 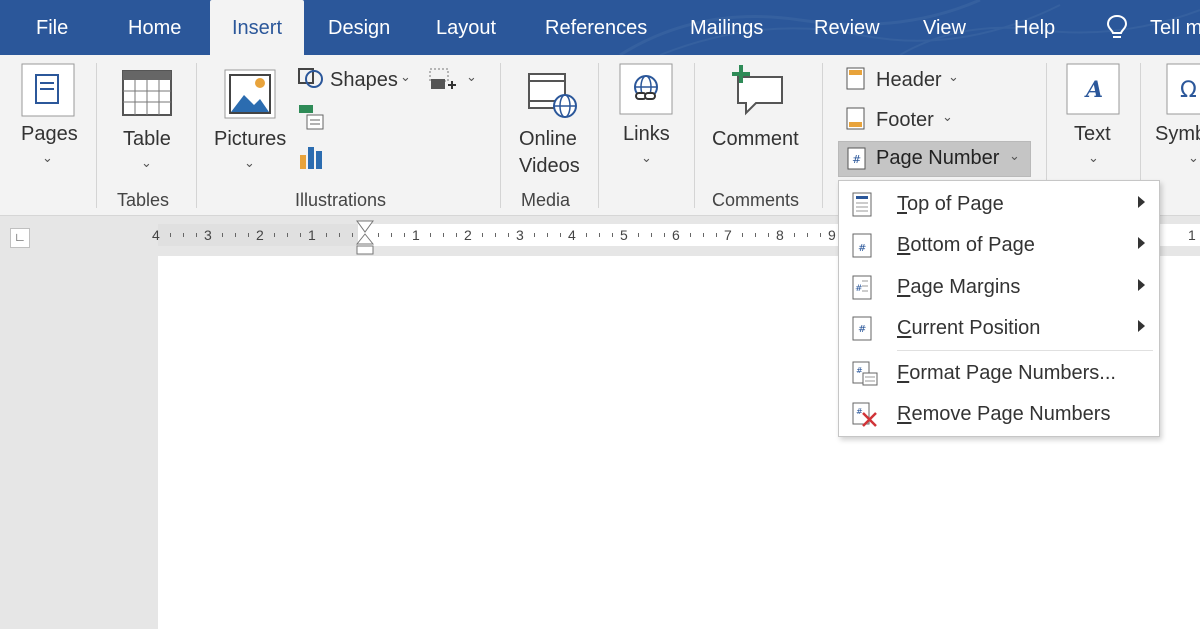 I want to click on menu-item-bottom-of-page: # Bottom of Page, so click(x=999, y=245).